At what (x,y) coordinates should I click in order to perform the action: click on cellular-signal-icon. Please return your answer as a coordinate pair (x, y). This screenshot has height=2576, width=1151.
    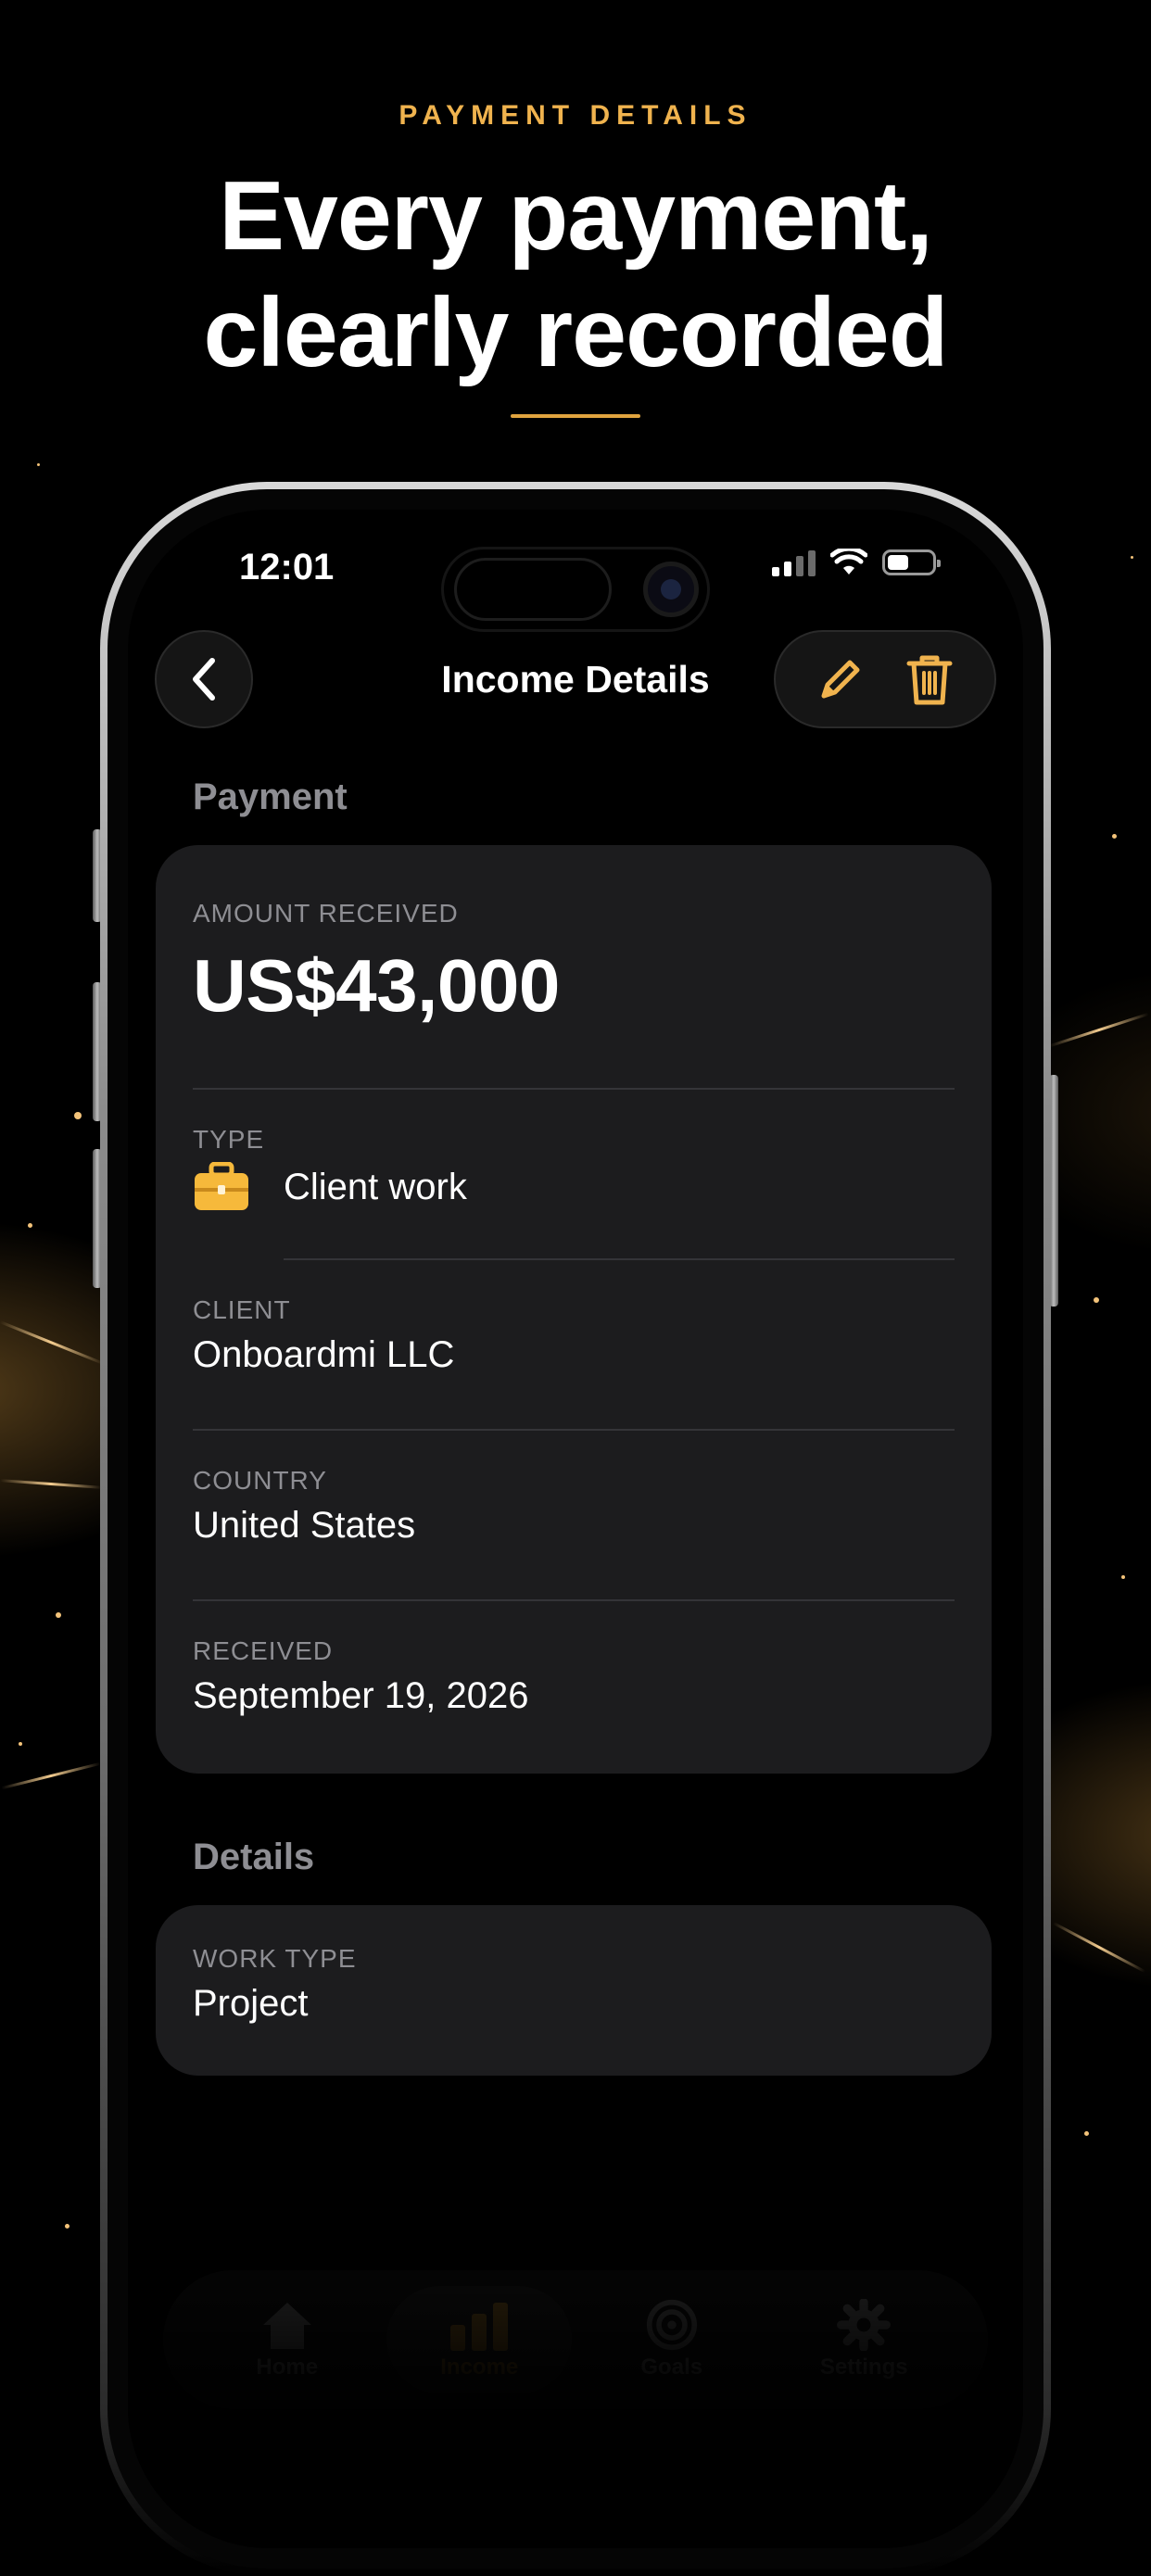
    Looking at the image, I should click on (794, 562).